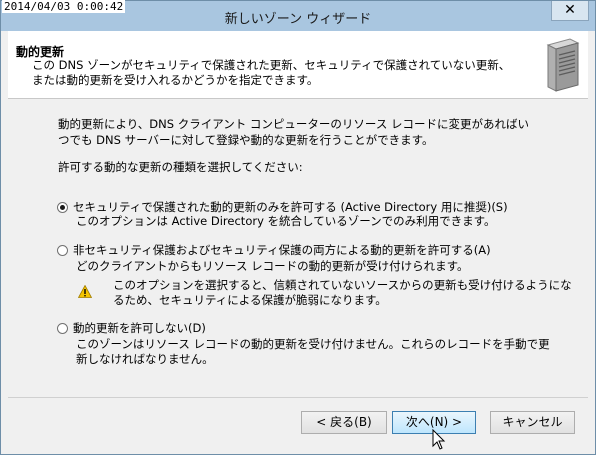 The height and width of the screenshot is (455, 596). Describe the element at coordinates (64, 6) in the screenshot. I see `timestamp-overlay: 2014/04/03 0:00:42` at that location.